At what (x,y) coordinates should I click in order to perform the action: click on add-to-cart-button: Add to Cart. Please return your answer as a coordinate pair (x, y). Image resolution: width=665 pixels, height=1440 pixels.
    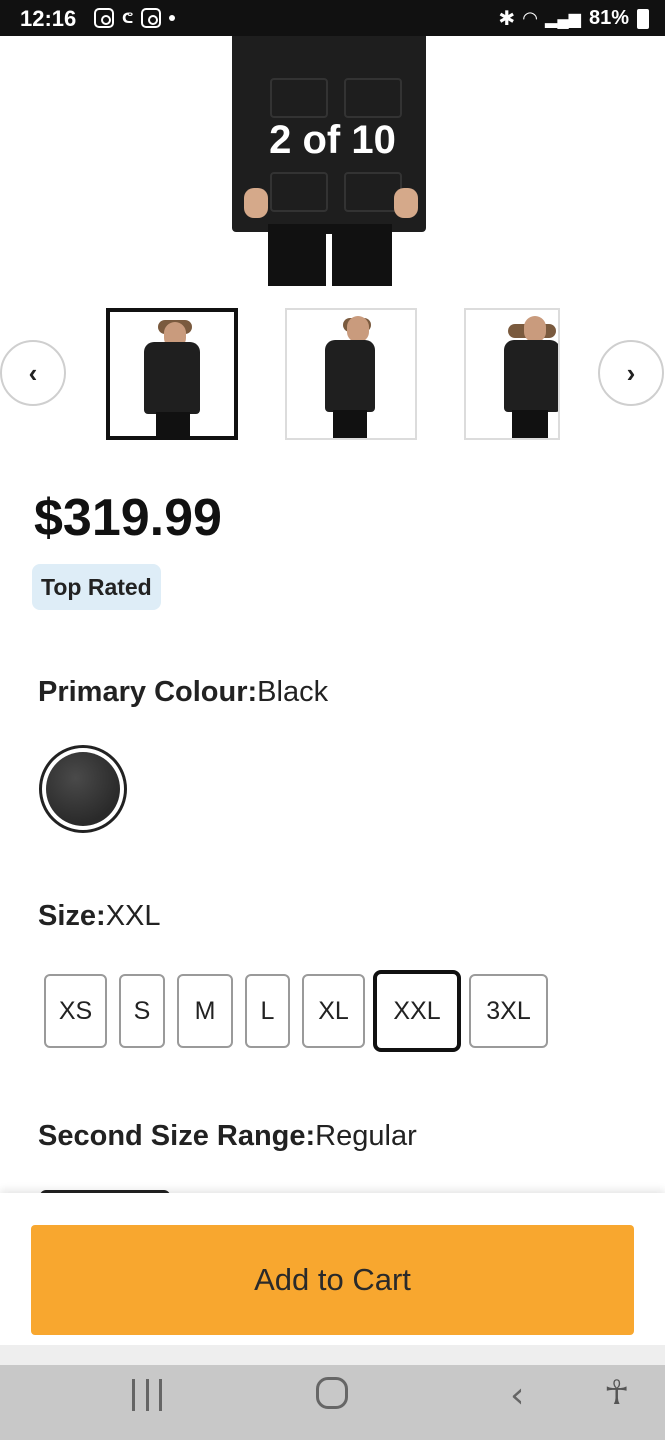
    Looking at the image, I should click on (332, 1280).